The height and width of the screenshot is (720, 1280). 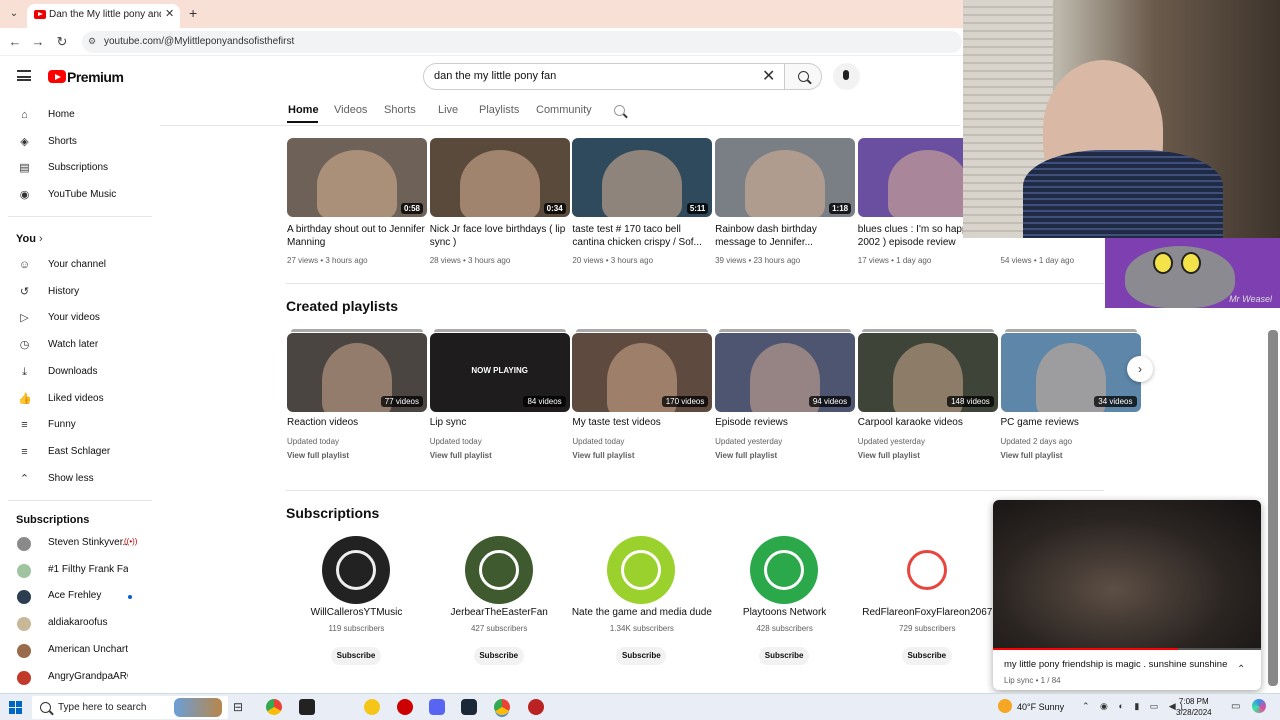 What do you see at coordinates (910, 422) in the screenshot?
I see `playlist-title: Carpool karaoke videos` at bounding box center [910, 422].